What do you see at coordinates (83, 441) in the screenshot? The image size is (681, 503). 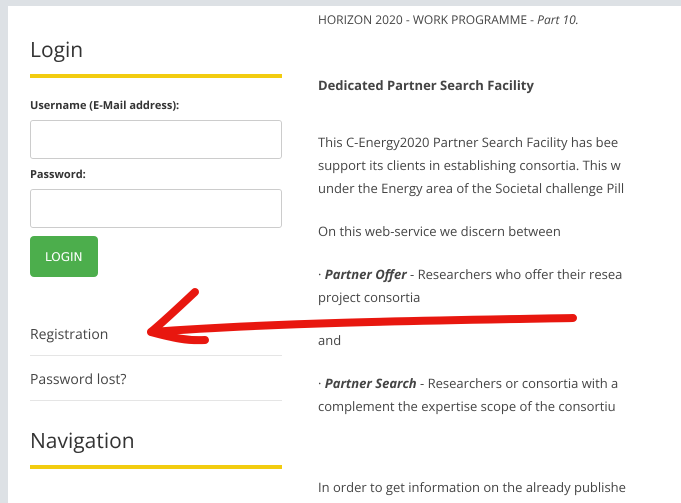 I see `navigation-heading: Navigation` at bounding box center [83, 441].